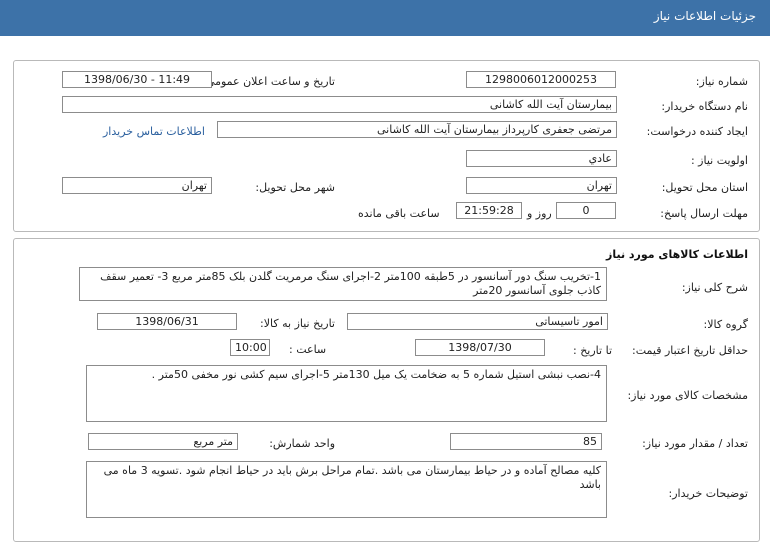  What do you see at coordinates (714, 287) in the screenshot?
I see `need-summary-label: شرح کلی نیاز:` at bounding box center [714, 287].